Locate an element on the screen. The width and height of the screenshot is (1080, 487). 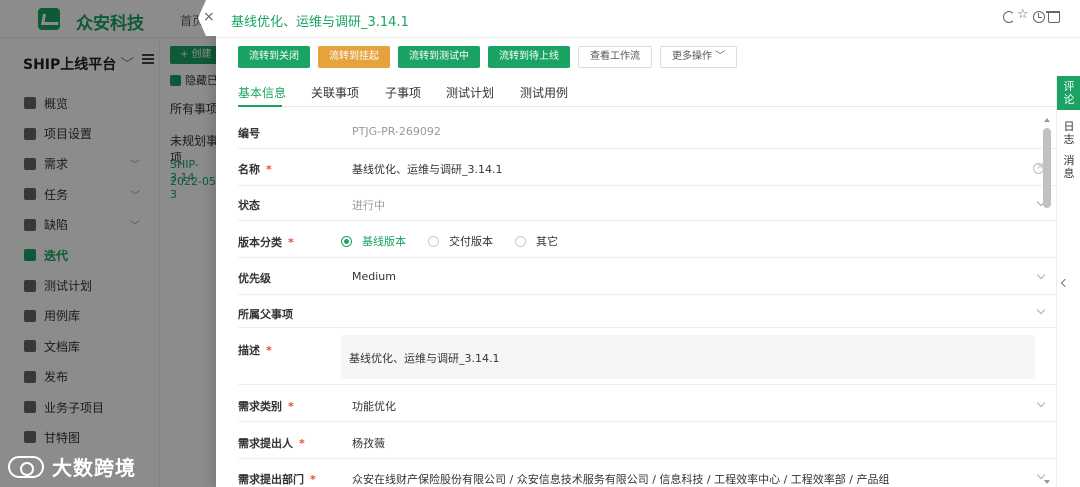
side-tab: 消 息 is located at coordinates (1068, 167).